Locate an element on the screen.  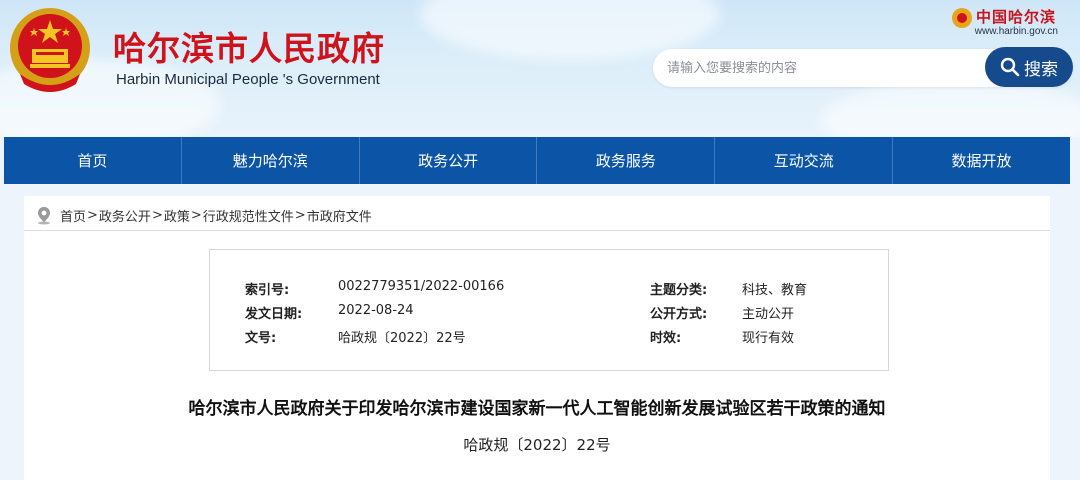
search-input is located at coordinates (817, 68).